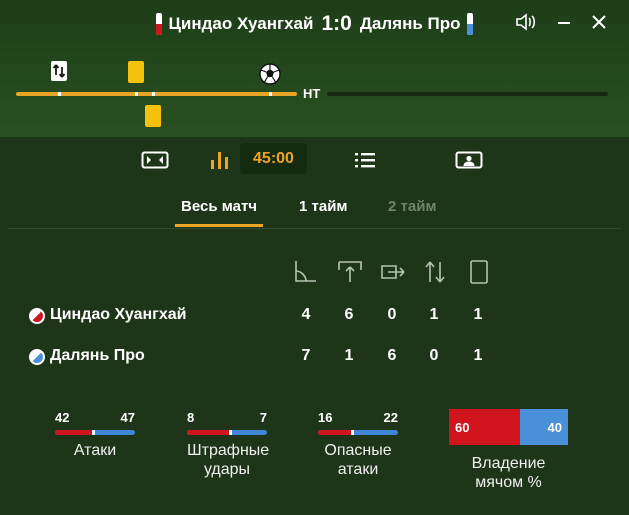 Image resolution: width=629 pixels, height=515 pixels. Describe the element at coordinates (314, 159) in the screenshot. I see `view-toolbar: 45:00` at that location.